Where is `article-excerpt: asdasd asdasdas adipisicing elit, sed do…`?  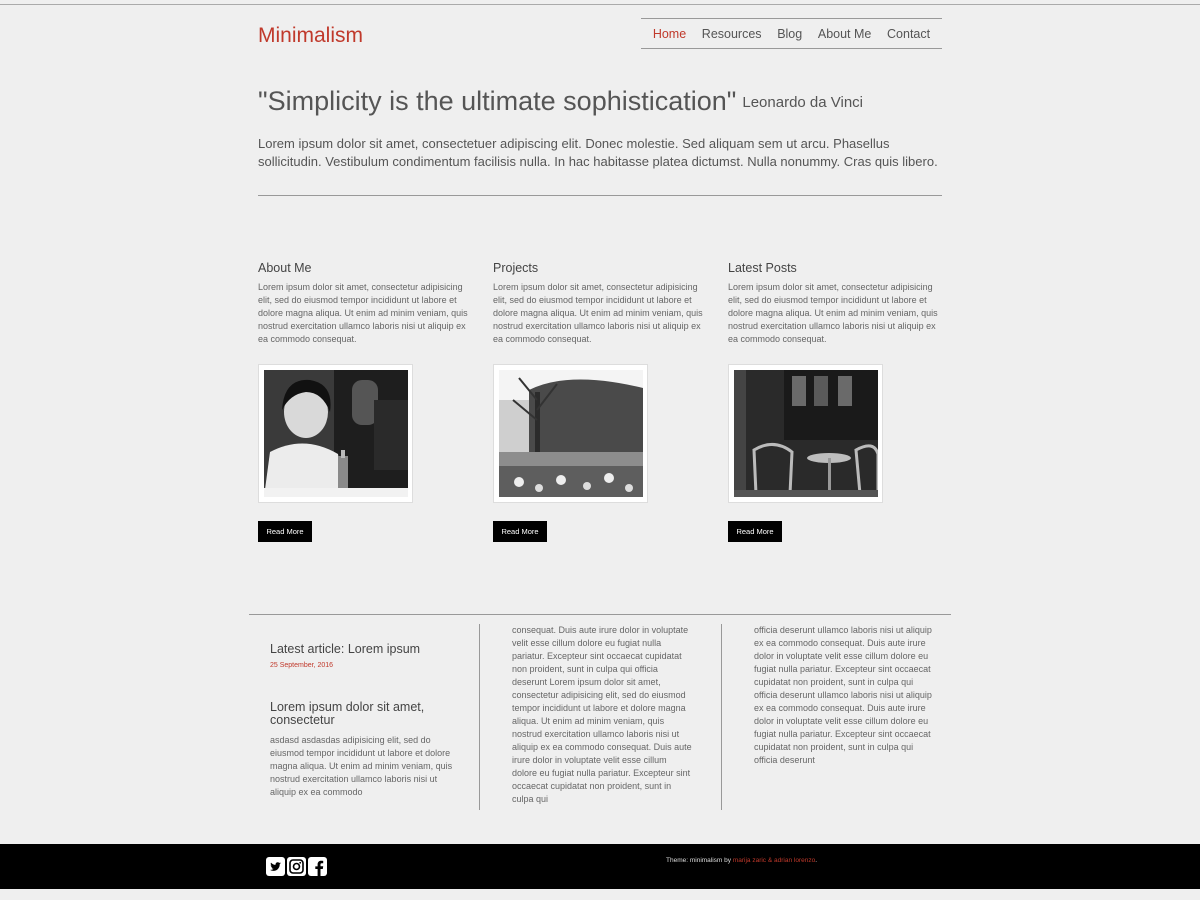
article-excerpt: asdasd asdasdas adipisicing elit, sed do… is located at coordinates (361, 766).